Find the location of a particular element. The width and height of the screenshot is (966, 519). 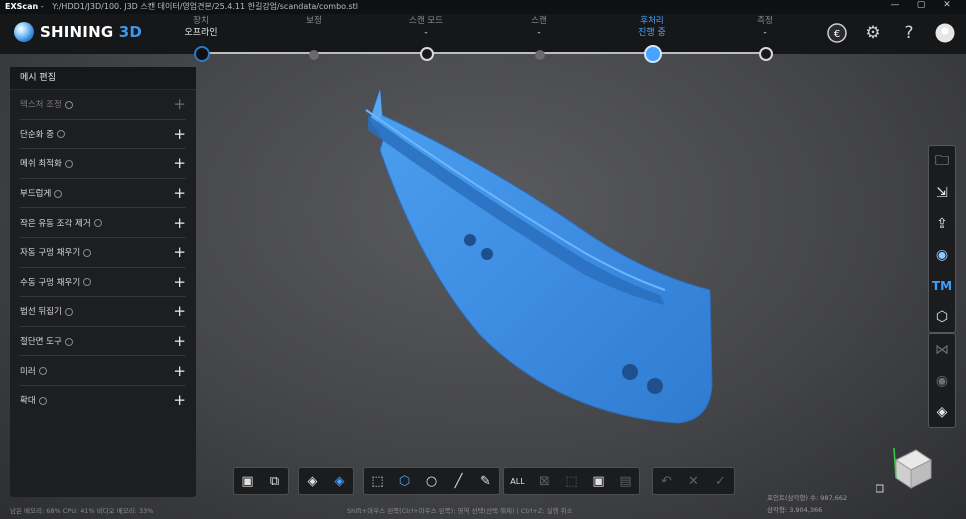

menu-item-section-tool: 절단면 도구 + is located at coordinates (103, 342).